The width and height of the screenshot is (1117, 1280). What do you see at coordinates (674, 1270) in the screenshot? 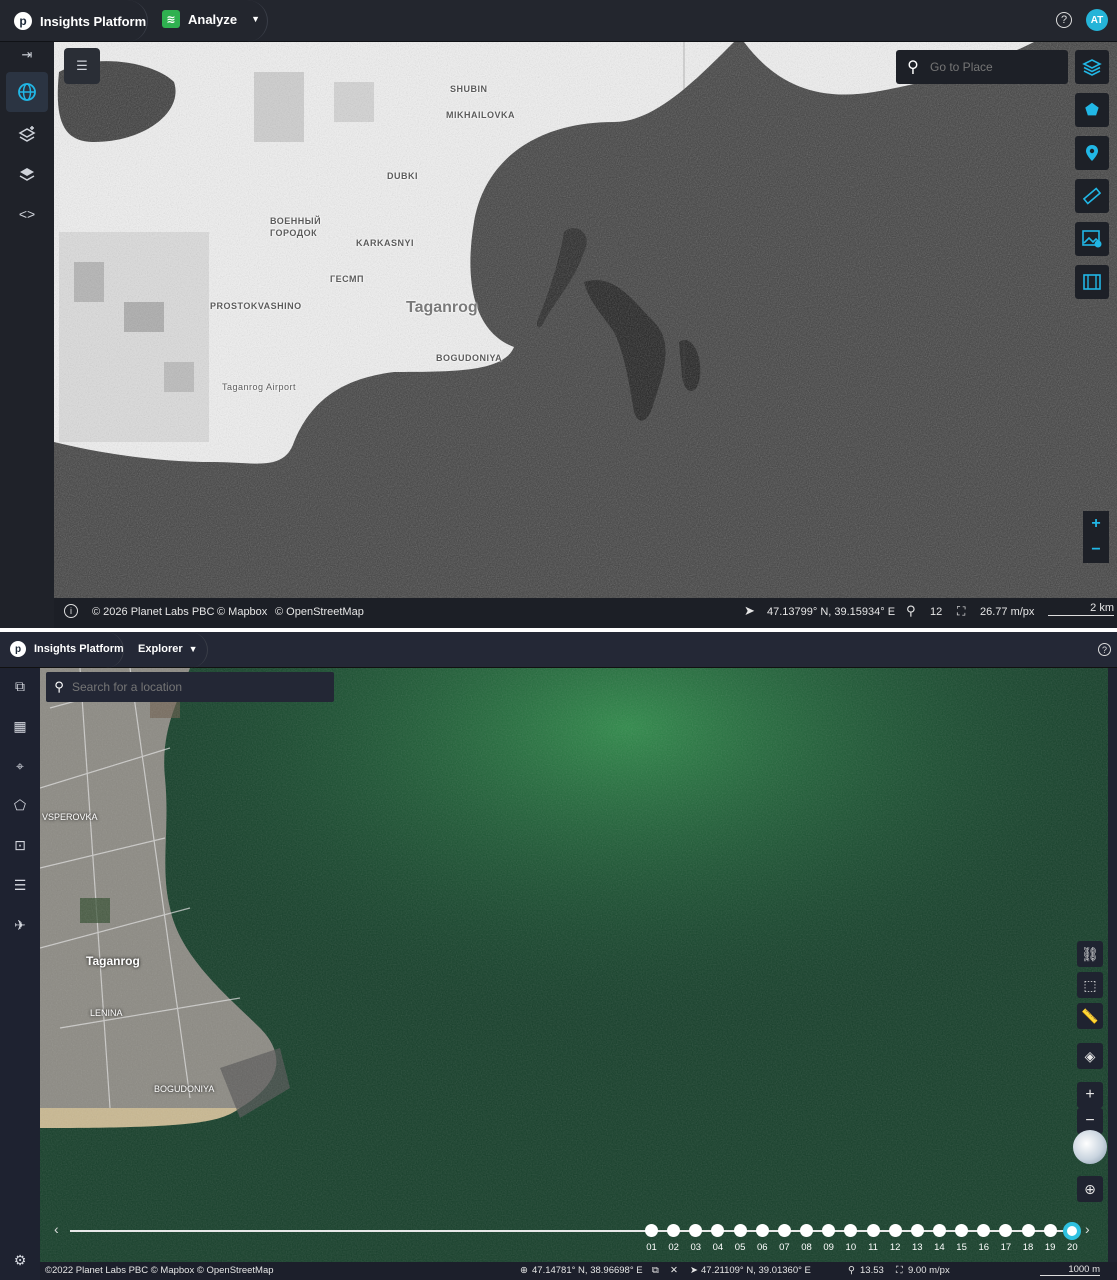
I see `close-icon: ✕` at bounding box center [674, 1270].